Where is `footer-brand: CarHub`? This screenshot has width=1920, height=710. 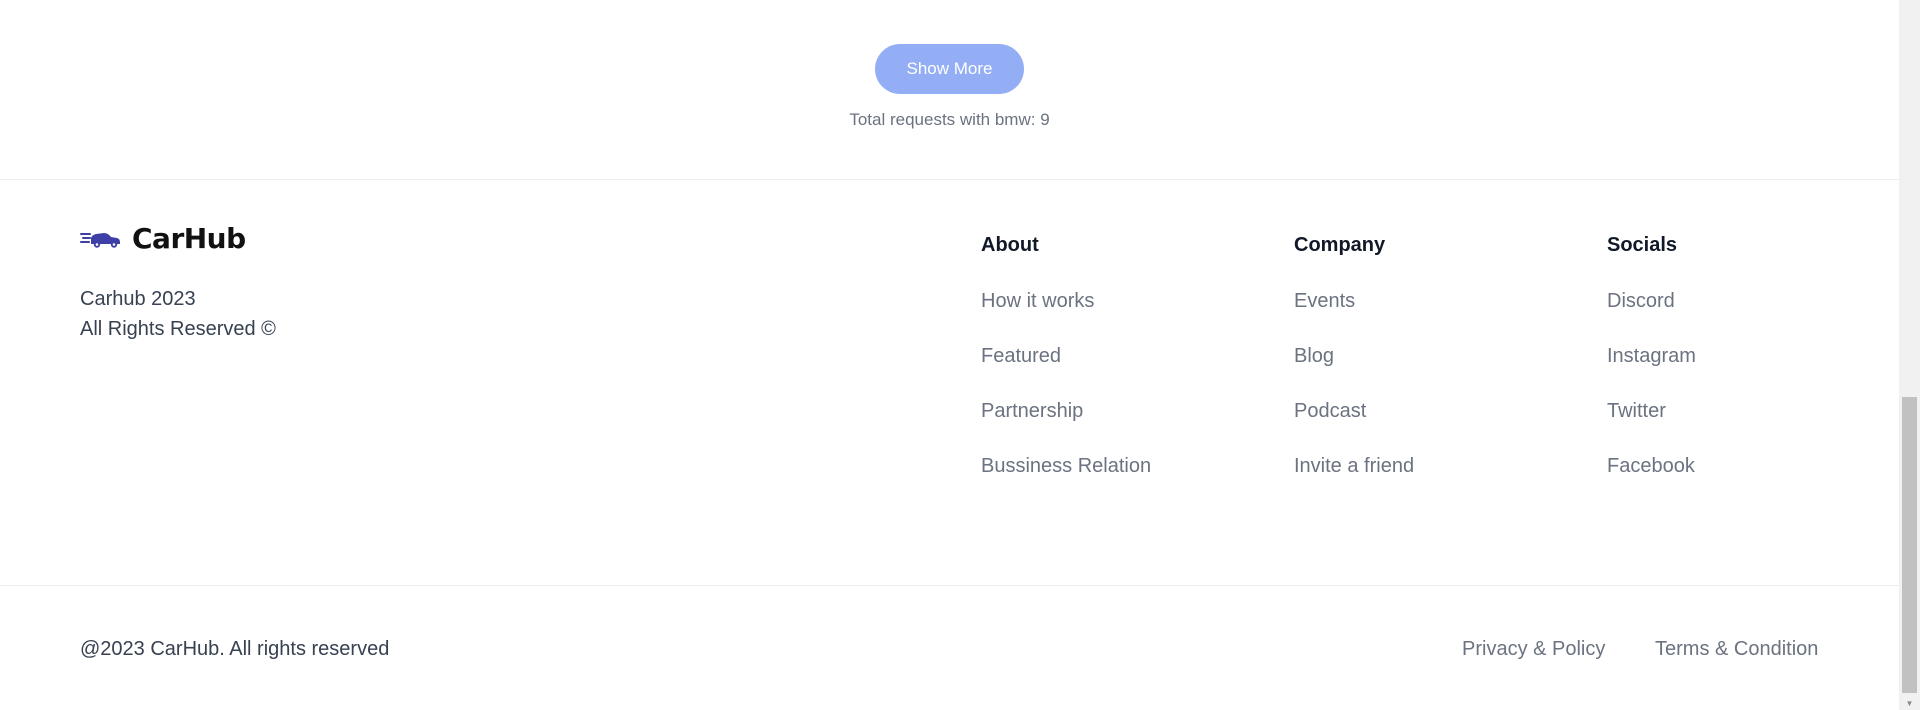
footer-brand: CarHub is located at coordinates (163, 238).